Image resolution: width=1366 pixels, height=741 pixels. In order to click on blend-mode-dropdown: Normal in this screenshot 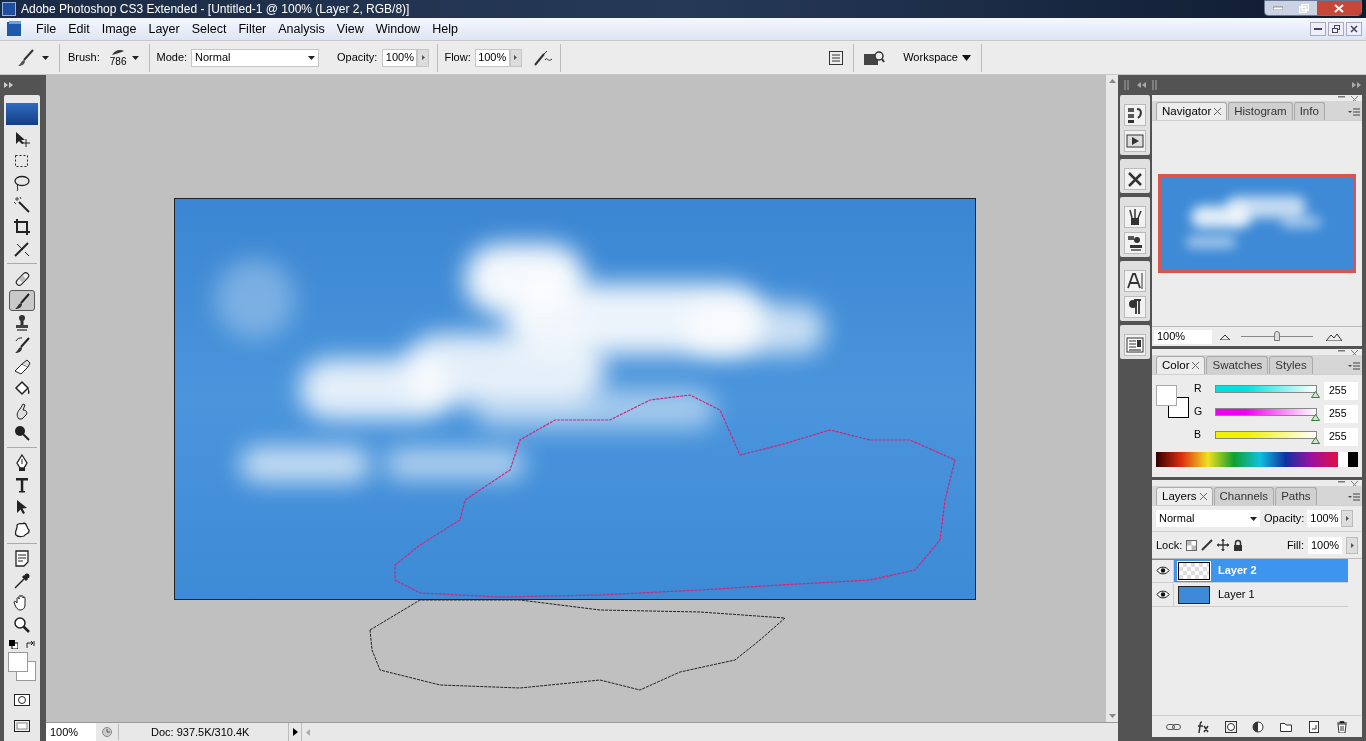, I will do `click(1208, 518)`.